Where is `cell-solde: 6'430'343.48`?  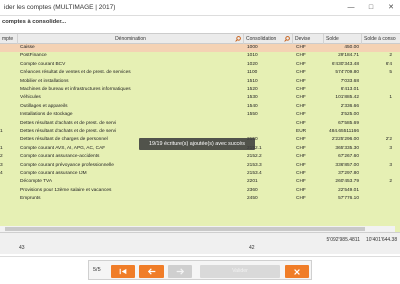
cell-solde: 6'430'343.48 is located at coordinates (345, 64).